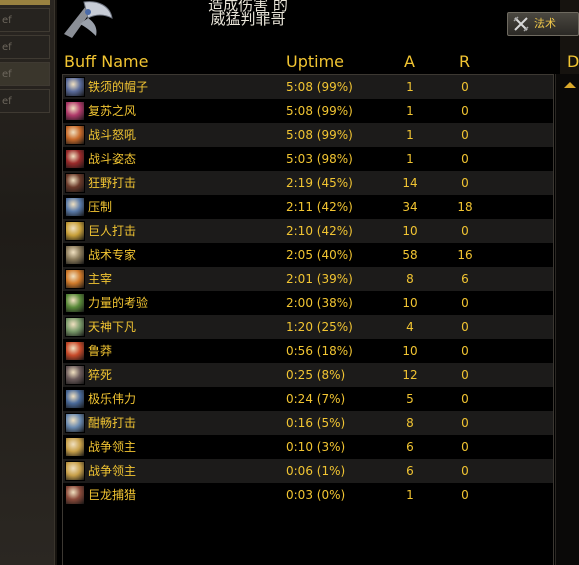  Describe the element at coordinates (315, 62) in the screenshot. I see `column-header-uptime: Uptime` at that location.